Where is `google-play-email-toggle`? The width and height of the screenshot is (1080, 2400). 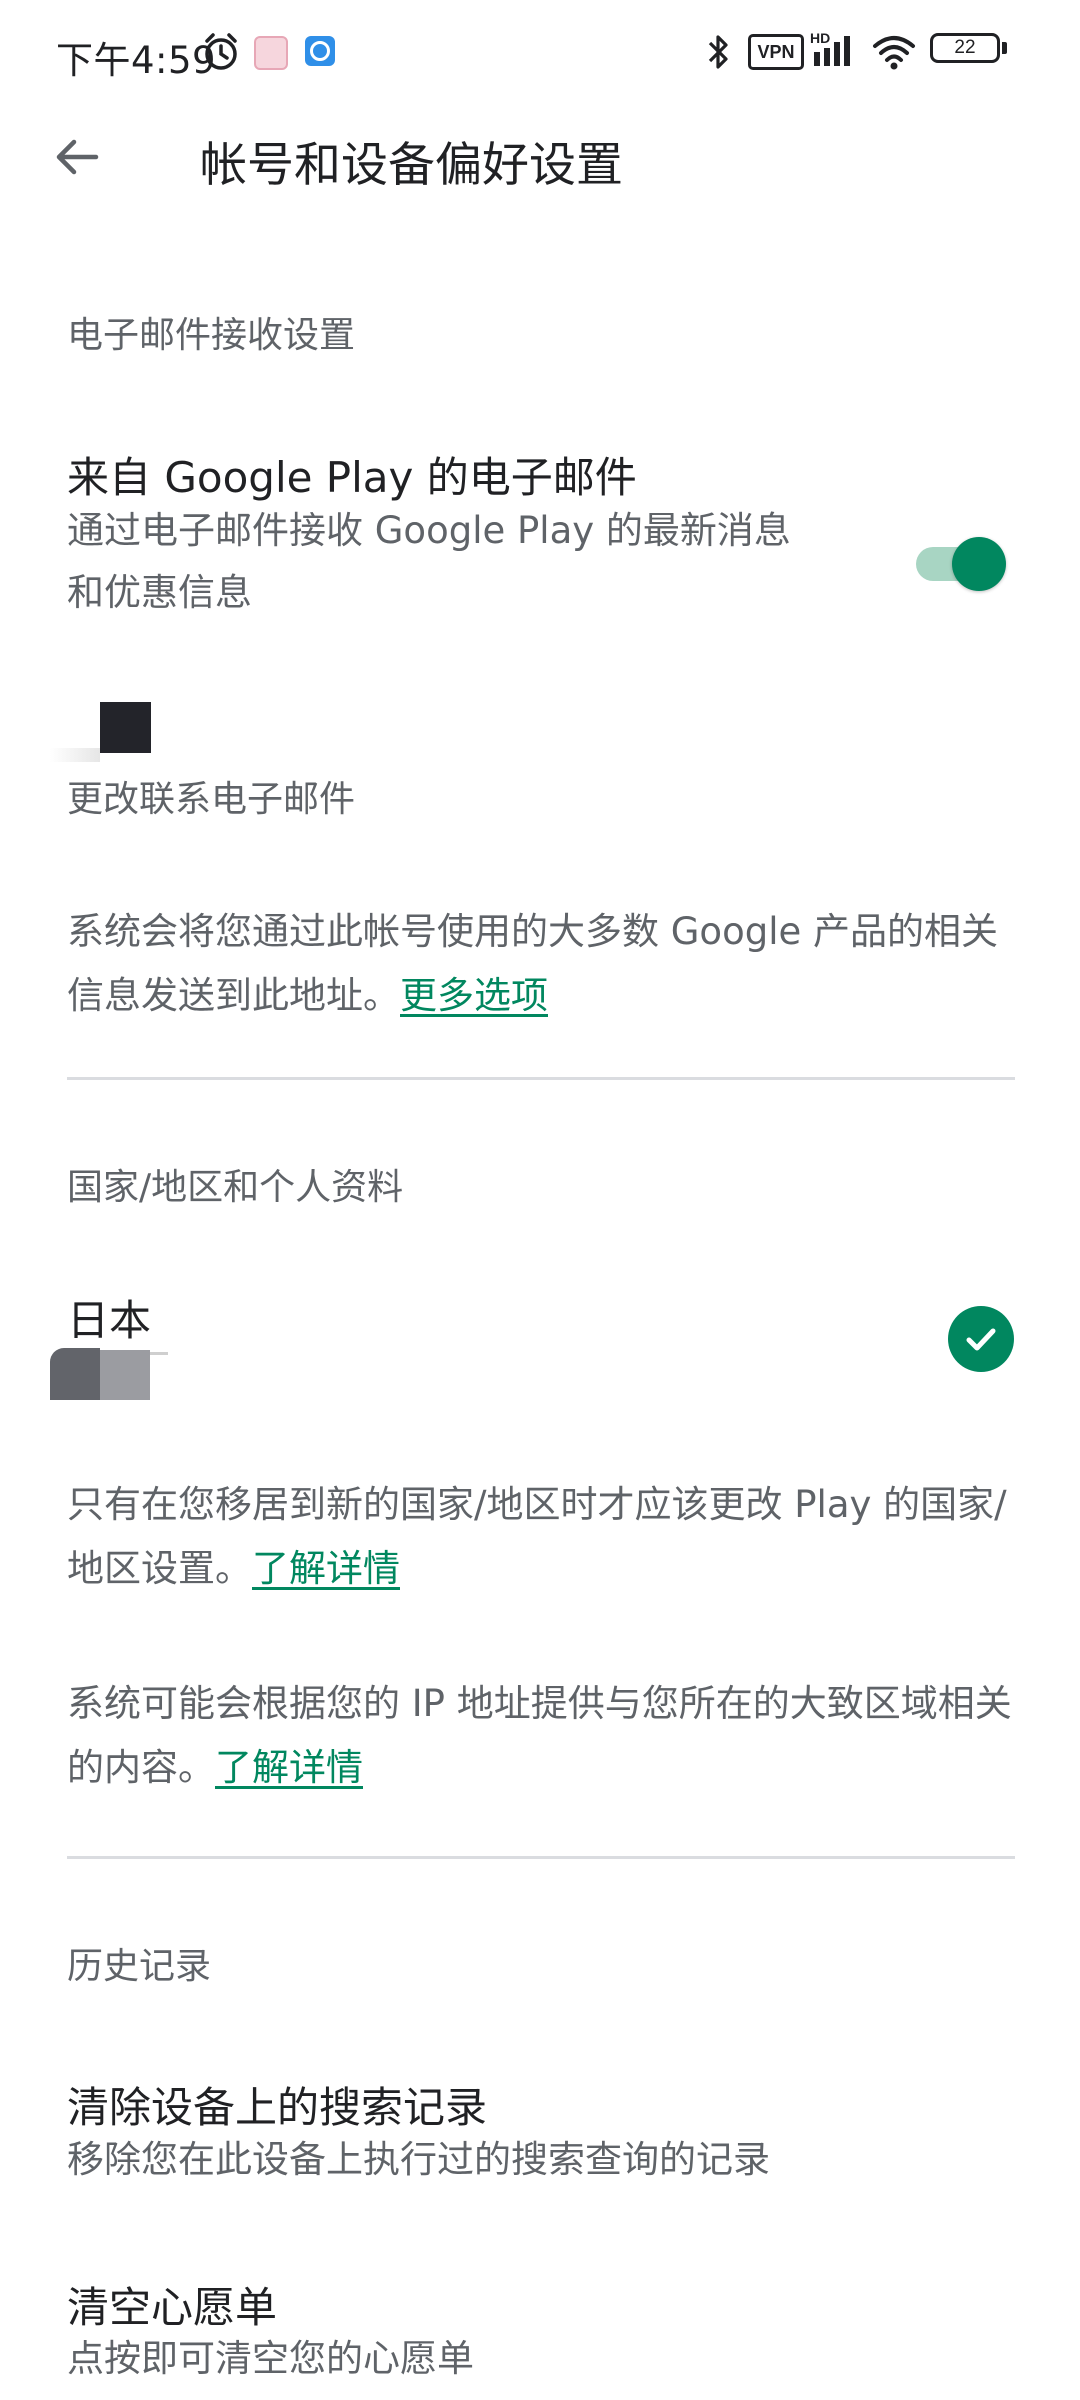 google-play-email-toggle is located at coordinates (962, 562).